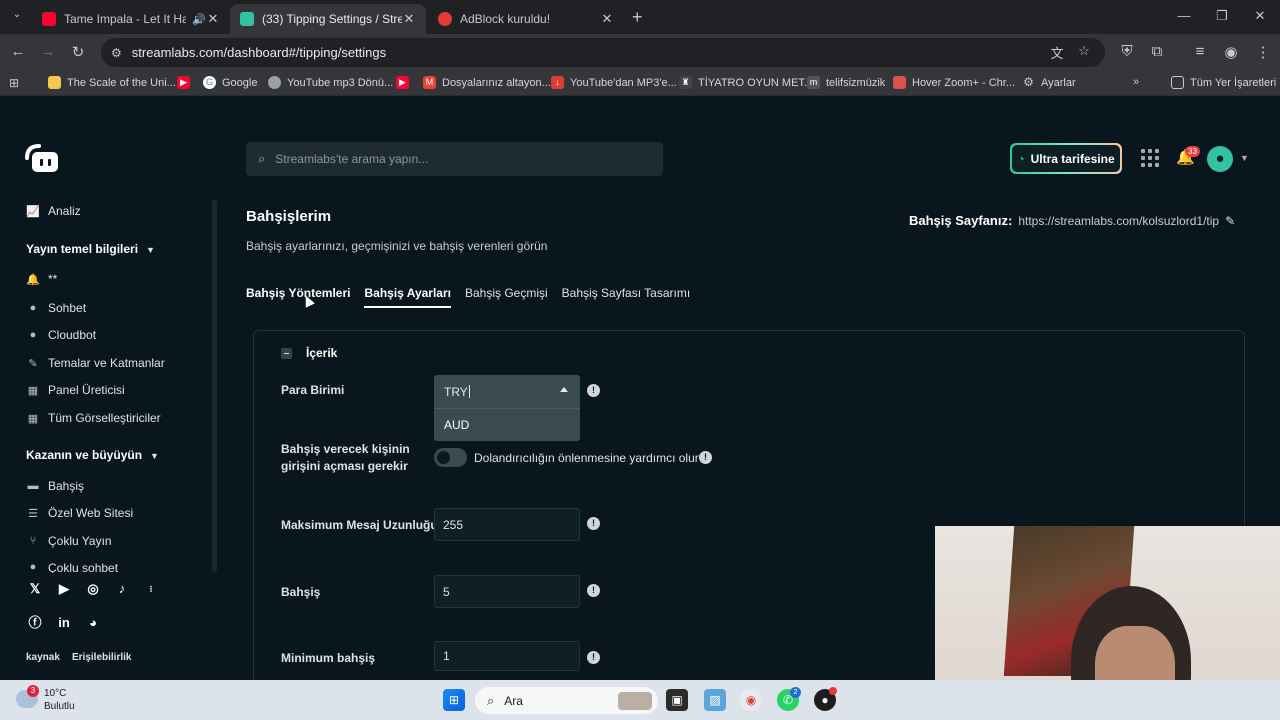 This screenshot has height=720, width=1280. Describe the element at coordinates (359, 525) in the screenshot. I see `max-message-length-label: Maksimum Mesaj Uzunluğu` at that location.